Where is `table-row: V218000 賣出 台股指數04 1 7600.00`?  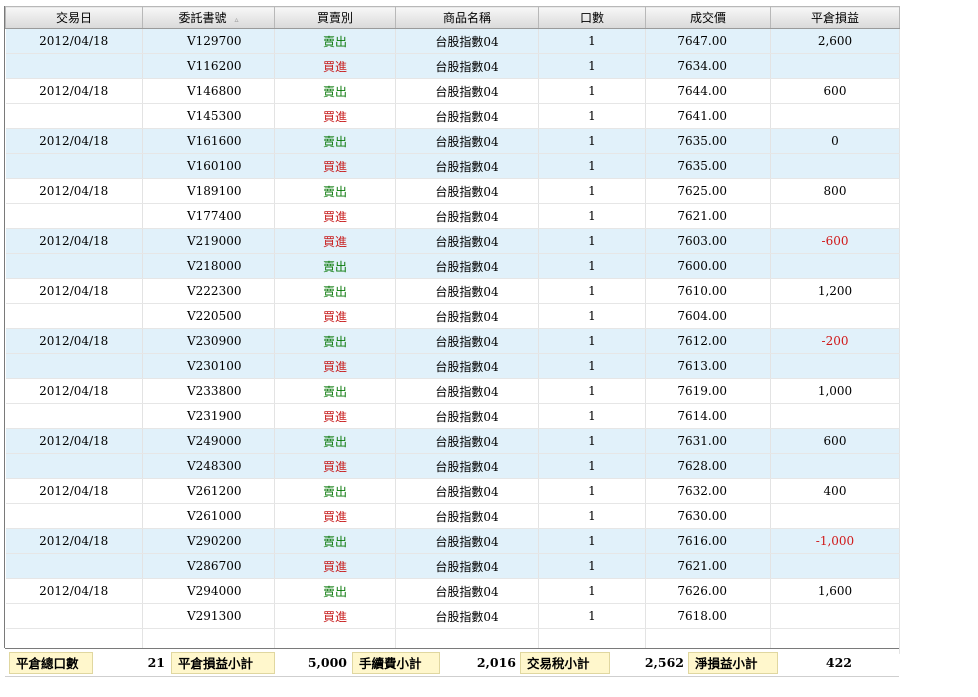
table-row: V218000 賣出 台股指數04 1 7600.00 is located at coordinates (452, 266).